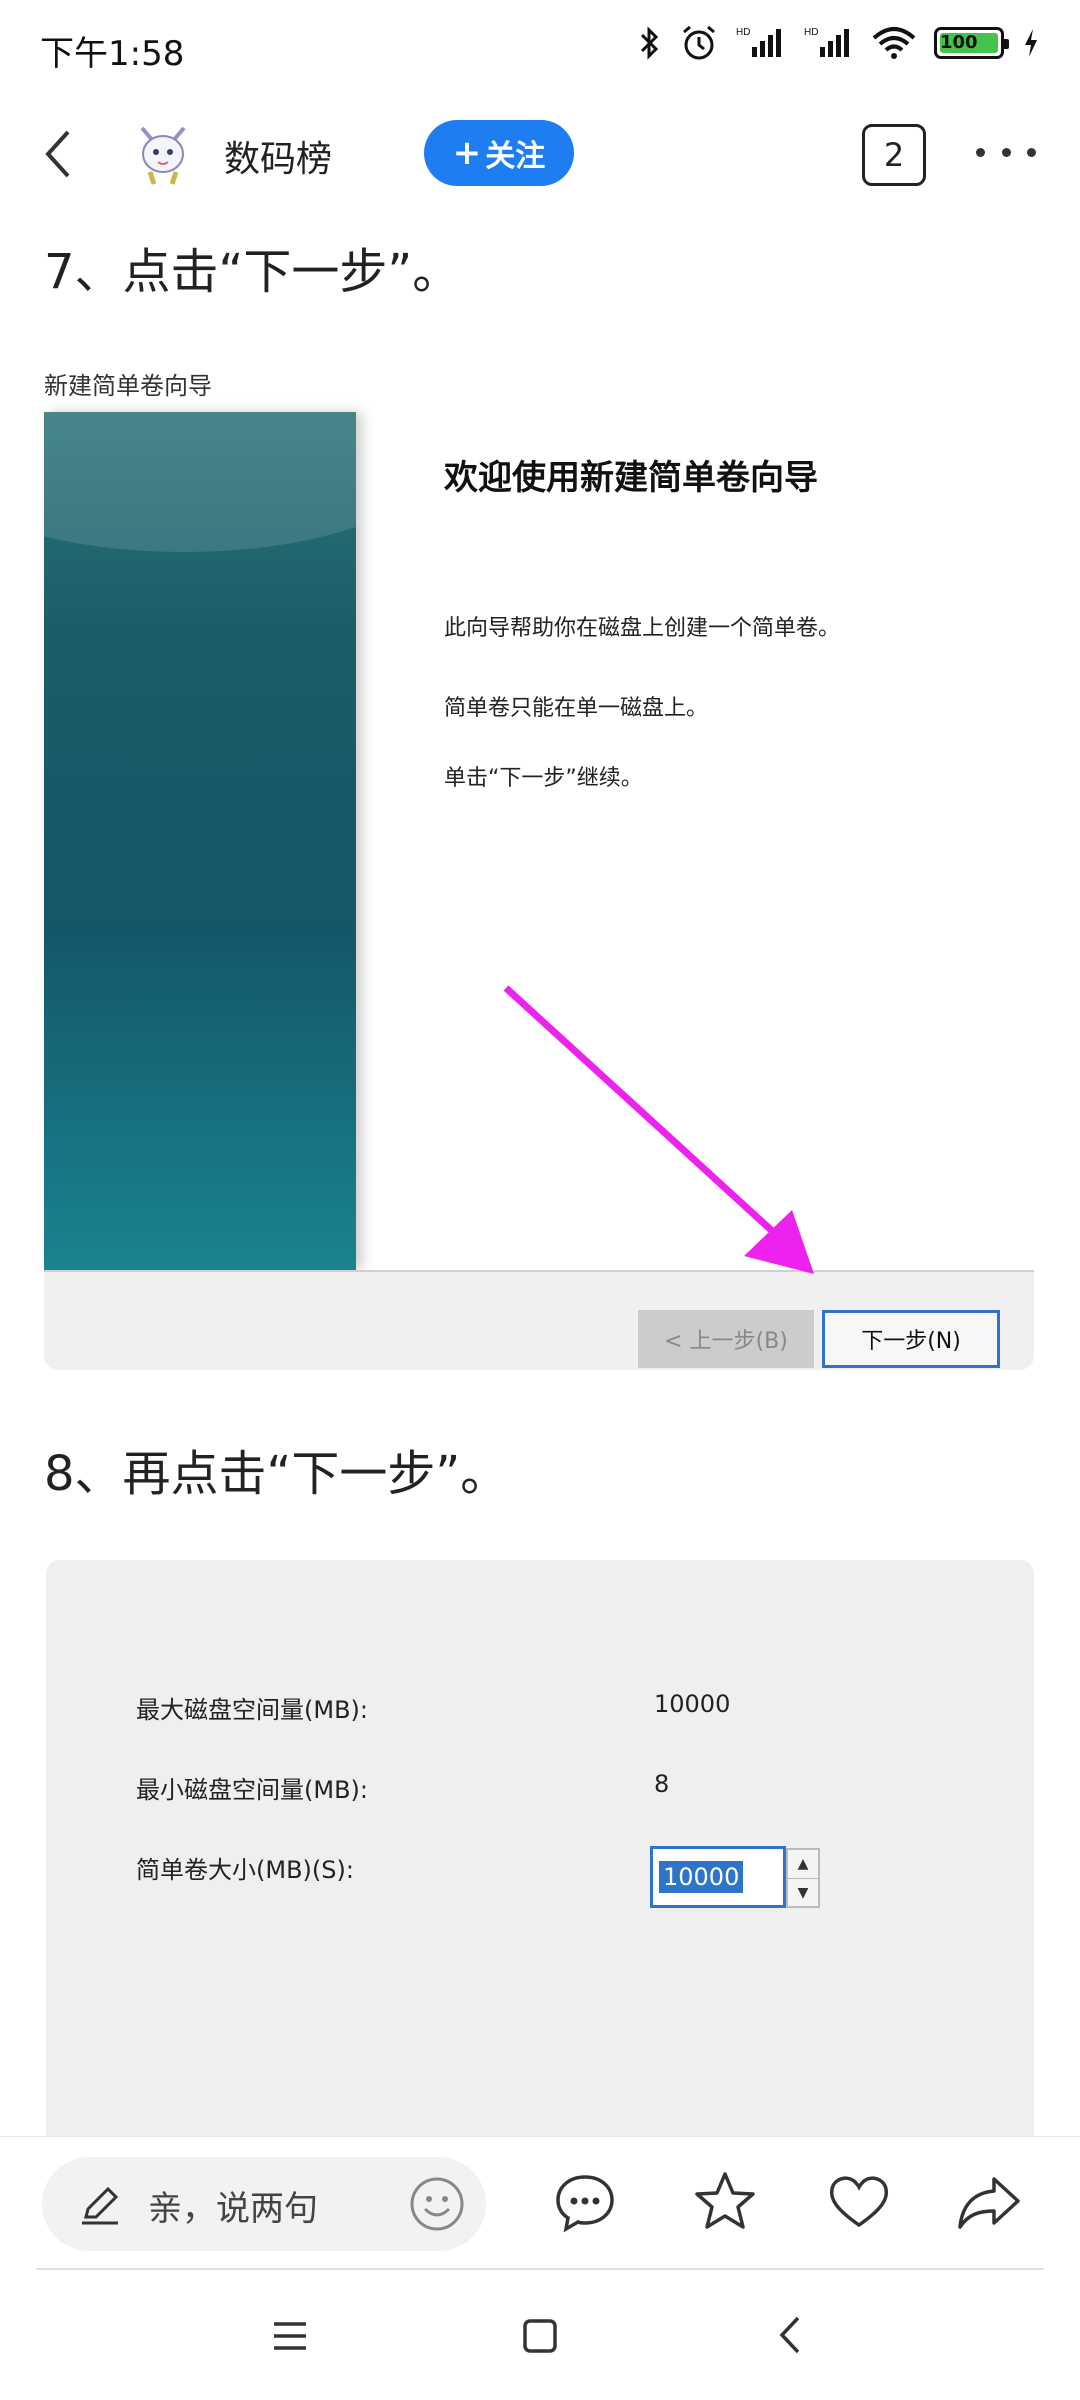 Image resolution: width=1080 pixels, height=2400 pixels. I want to click on wizard-prev-button: < 上一步(B), so click(726, 1339).